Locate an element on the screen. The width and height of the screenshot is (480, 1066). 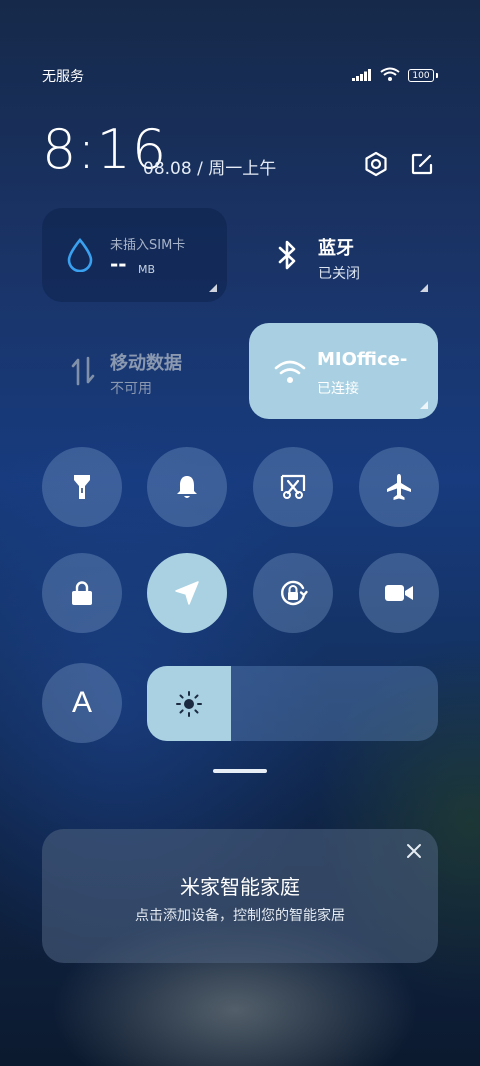
close-icon is located at coordinates (414, 851).